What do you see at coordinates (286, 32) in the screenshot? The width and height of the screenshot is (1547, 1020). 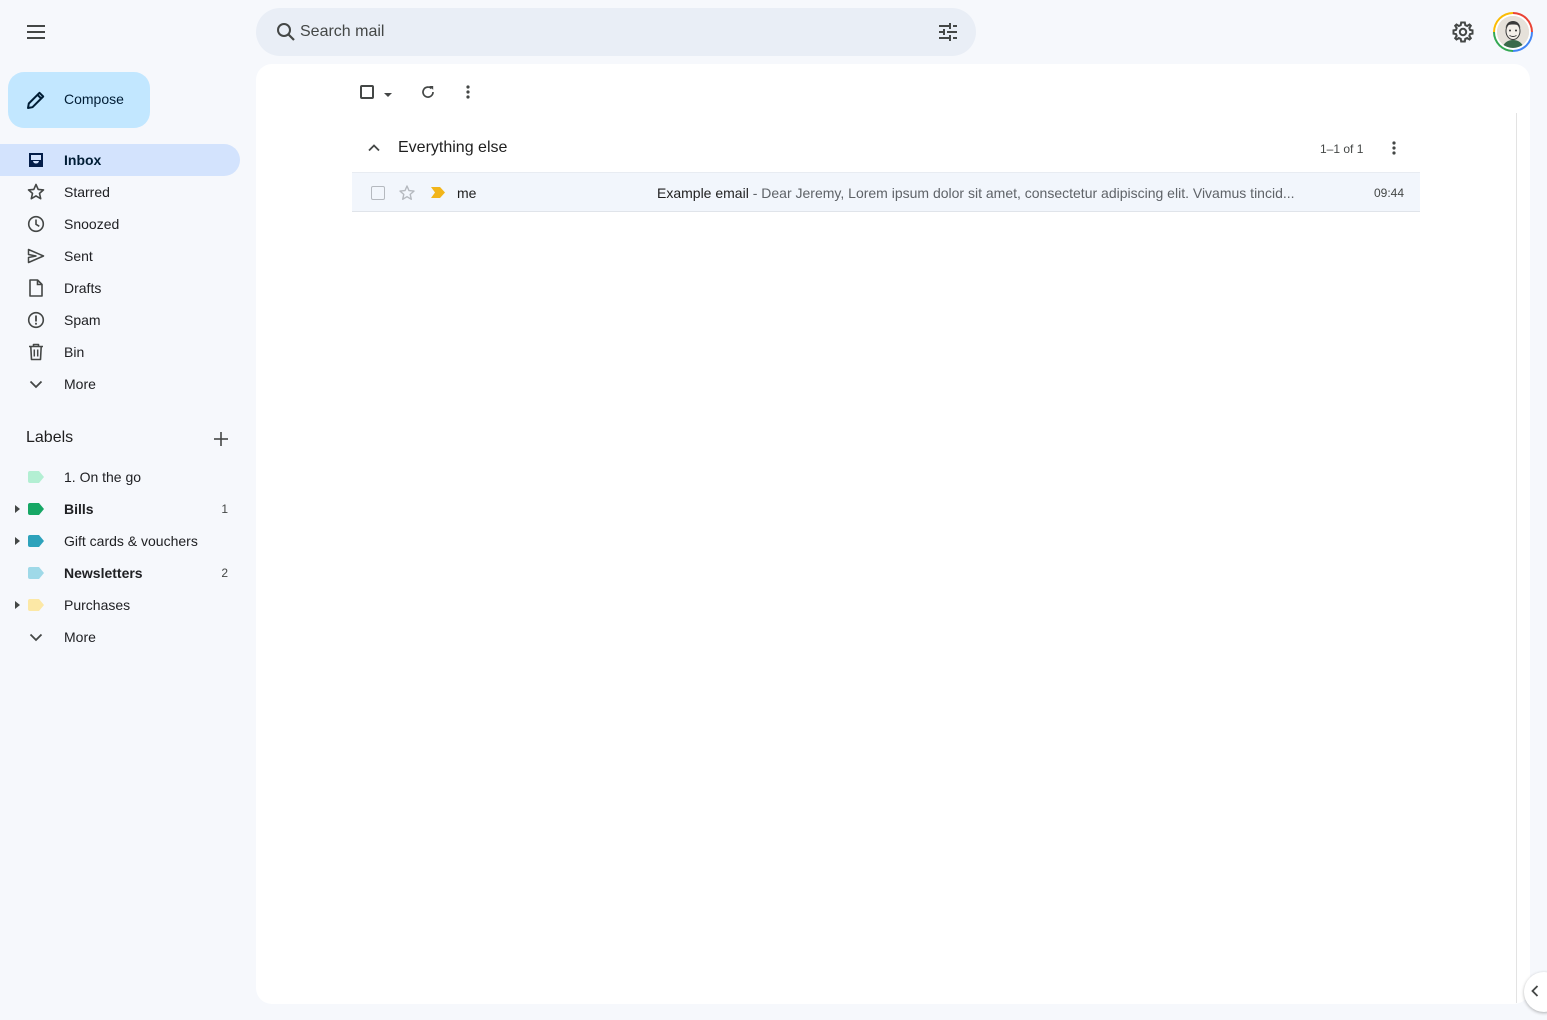 I see `search-icon` at bounding box center [286, 32].